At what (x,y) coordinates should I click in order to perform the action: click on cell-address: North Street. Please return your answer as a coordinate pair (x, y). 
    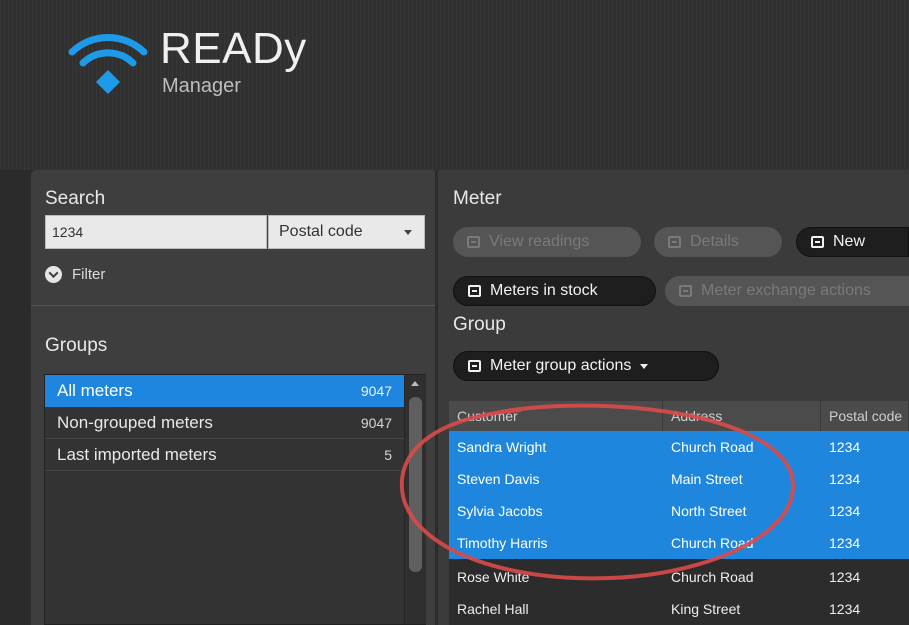
    Looking at the image, I should click on (709, 511).